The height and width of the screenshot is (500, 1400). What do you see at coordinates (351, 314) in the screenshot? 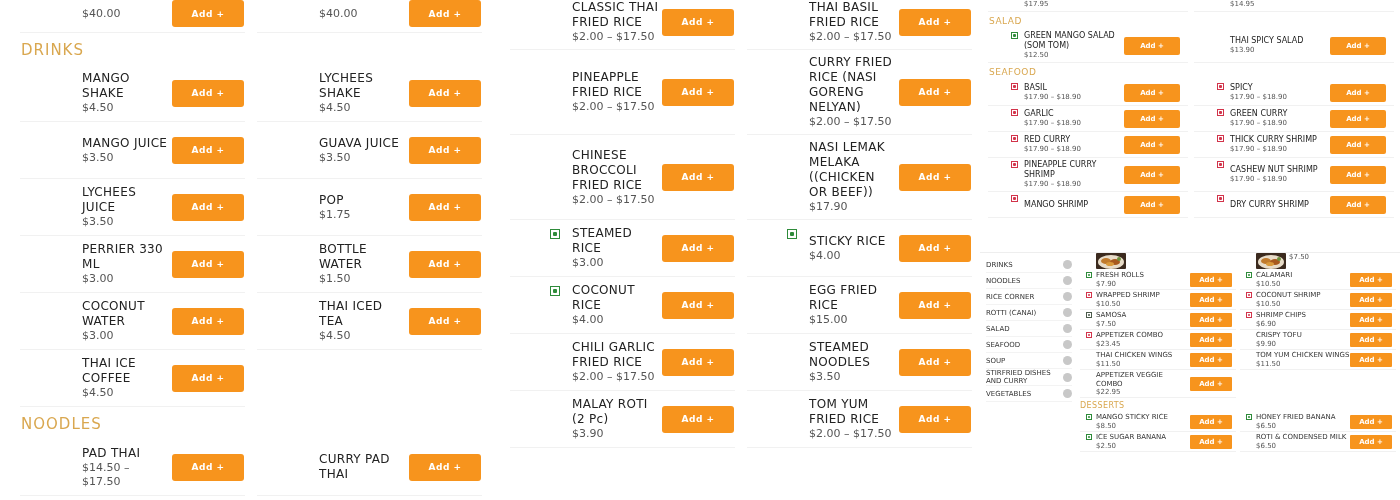
I see `item-name: THAI ICED TEA` at bounding box center [351, 314].